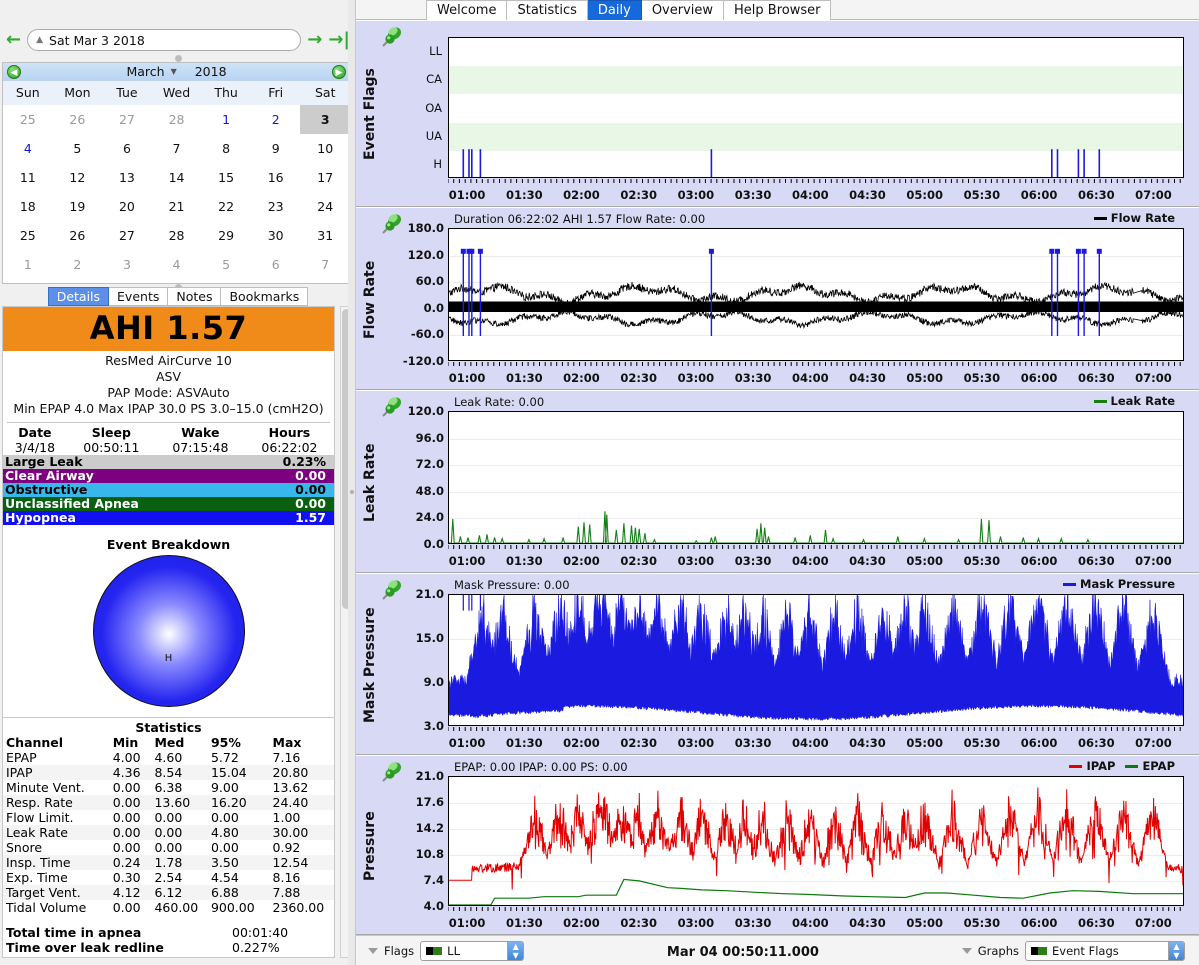  What do you see at coordinates (816, 660) in the screenshot?
I see `plot-area-mask-pressure` at bounding box center [816, 660].